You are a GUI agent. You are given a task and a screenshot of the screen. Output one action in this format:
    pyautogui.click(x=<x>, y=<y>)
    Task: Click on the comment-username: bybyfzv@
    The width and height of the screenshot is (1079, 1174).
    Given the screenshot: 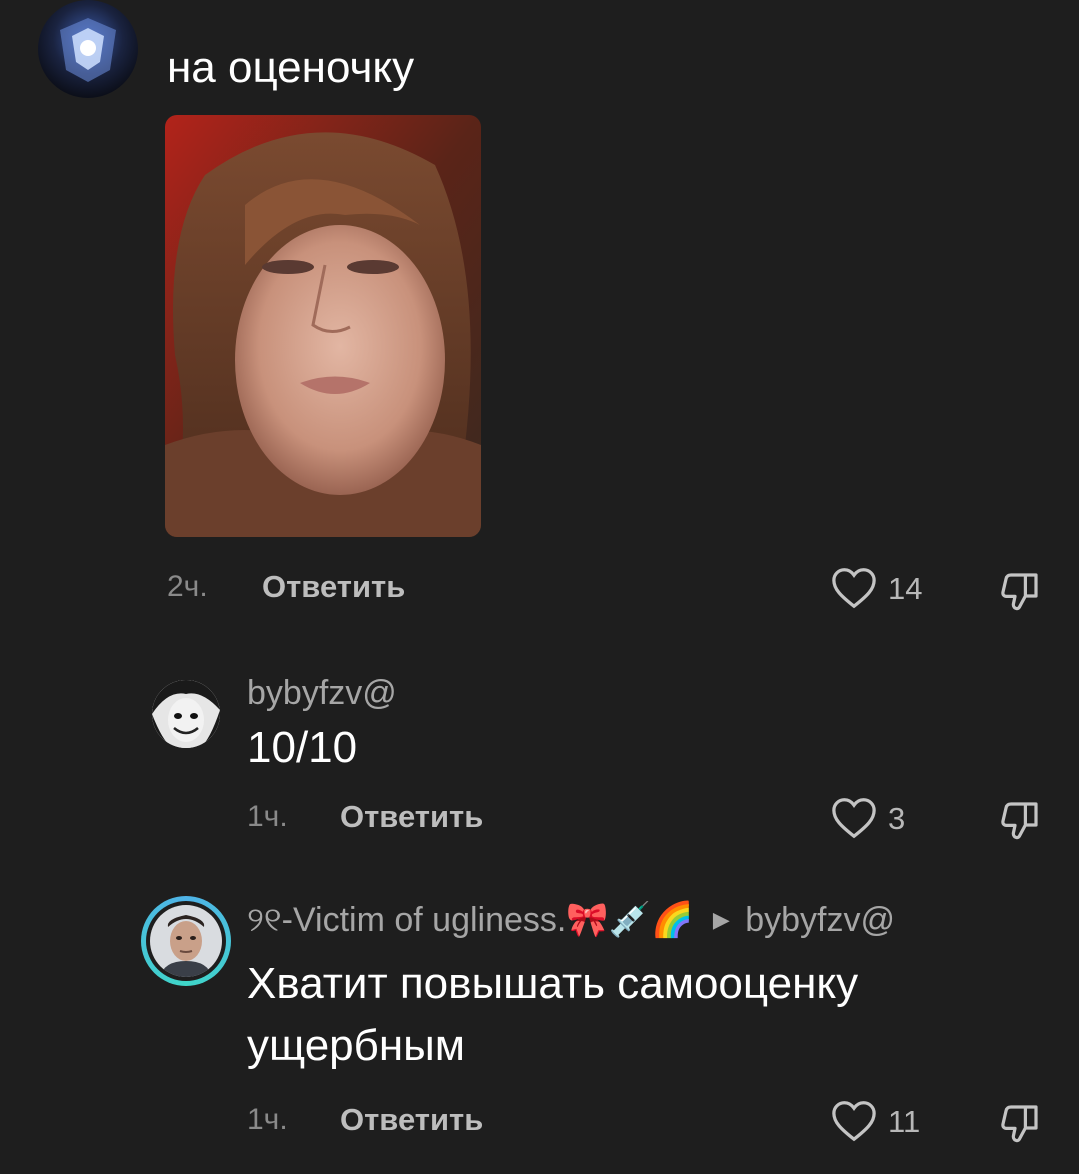 What is the action you would take?
    pyautogui.click(x=322, y=693)
    